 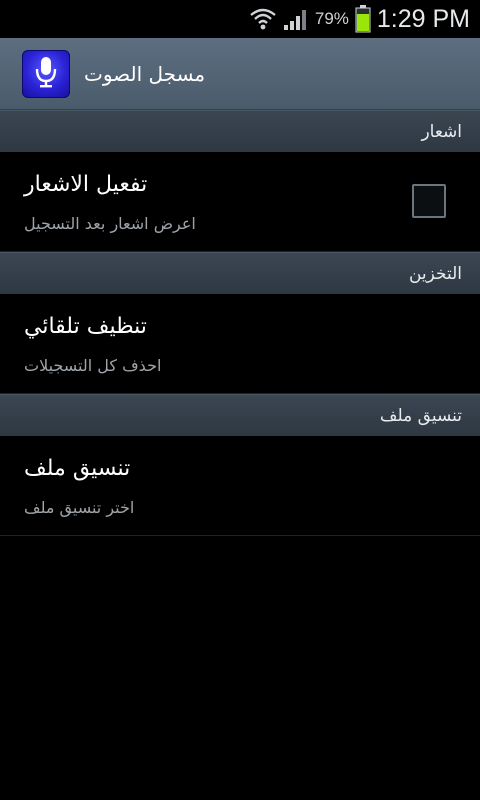 What do you see at coordinates (240, 131) in the screenshot?
I see `section-header-notification: اشعار` at bounding box center [240, 131].